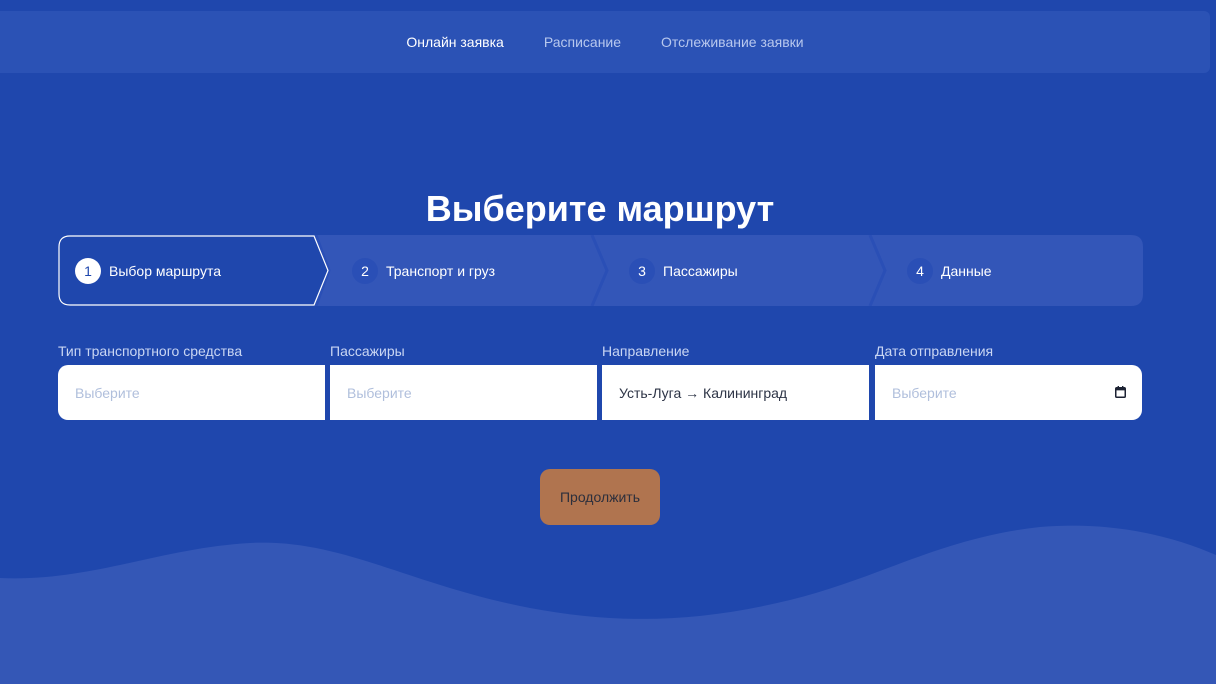  I want to click on step-label: Пассажиры, so click(700, 270).